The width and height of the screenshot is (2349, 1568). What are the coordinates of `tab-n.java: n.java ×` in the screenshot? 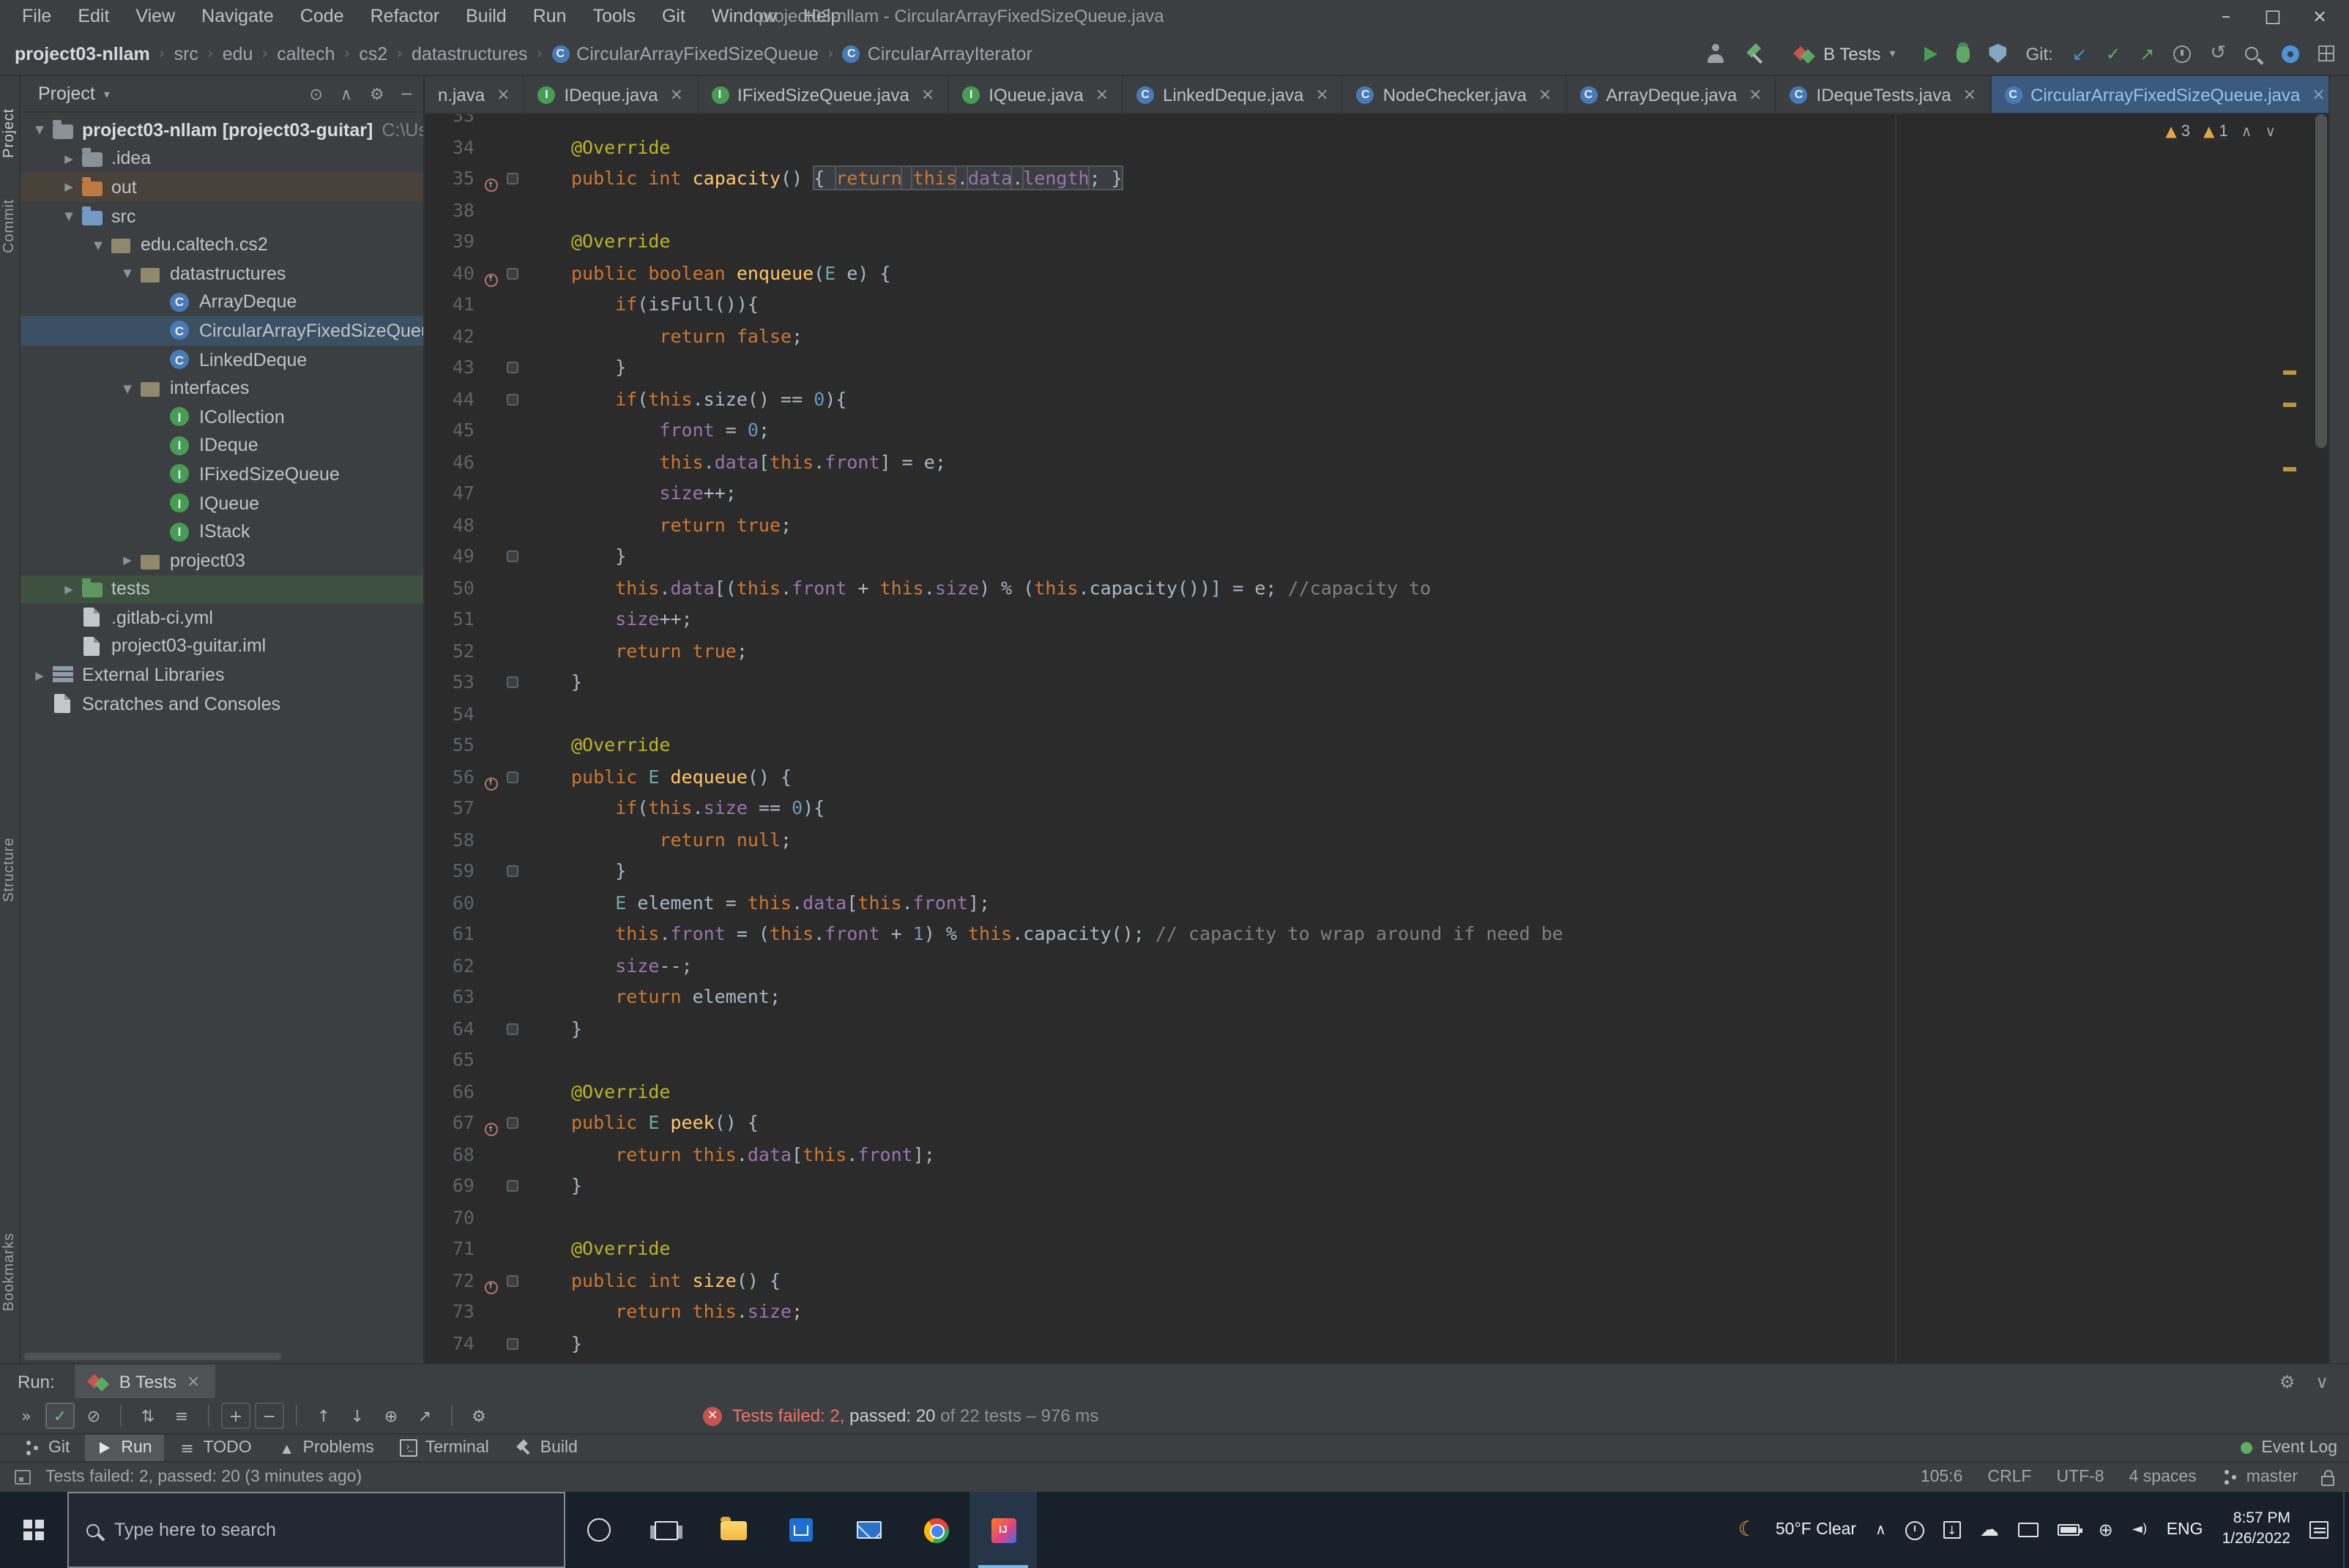 It's located at (475, 94).